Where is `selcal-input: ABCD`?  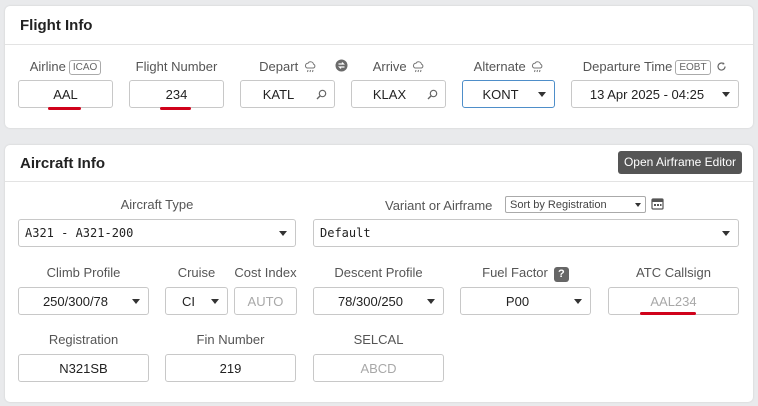 selcal-input: ABCD is located at coordinates (378, 368).